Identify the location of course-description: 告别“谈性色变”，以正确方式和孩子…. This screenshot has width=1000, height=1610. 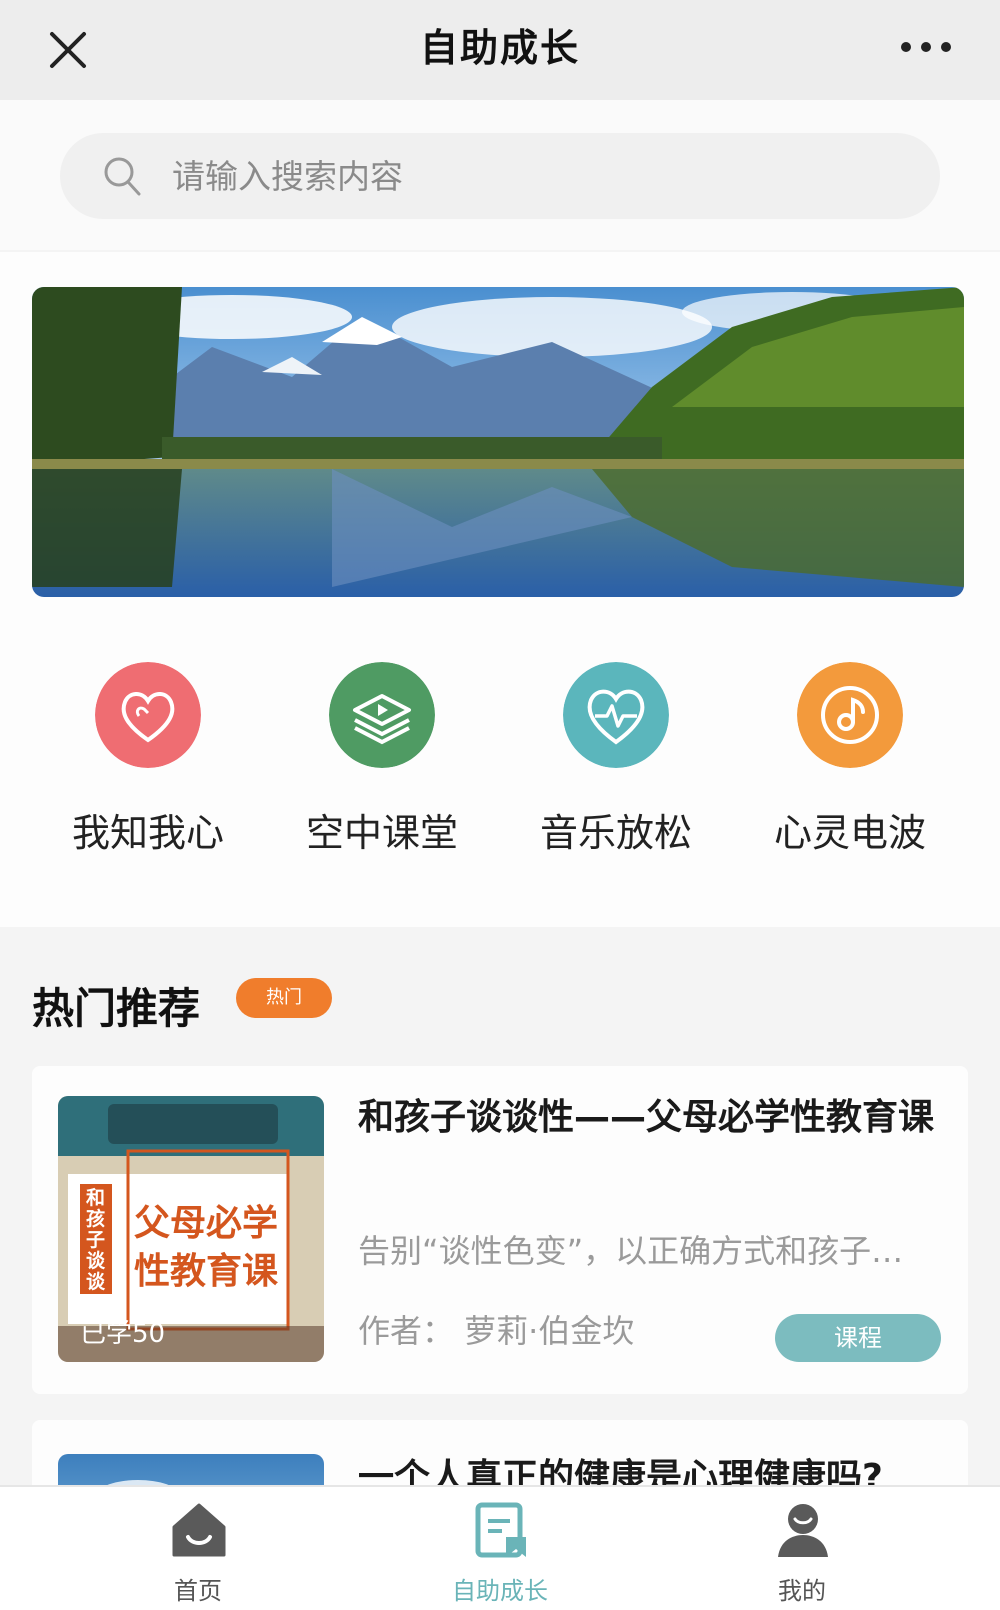
(631, 1251).